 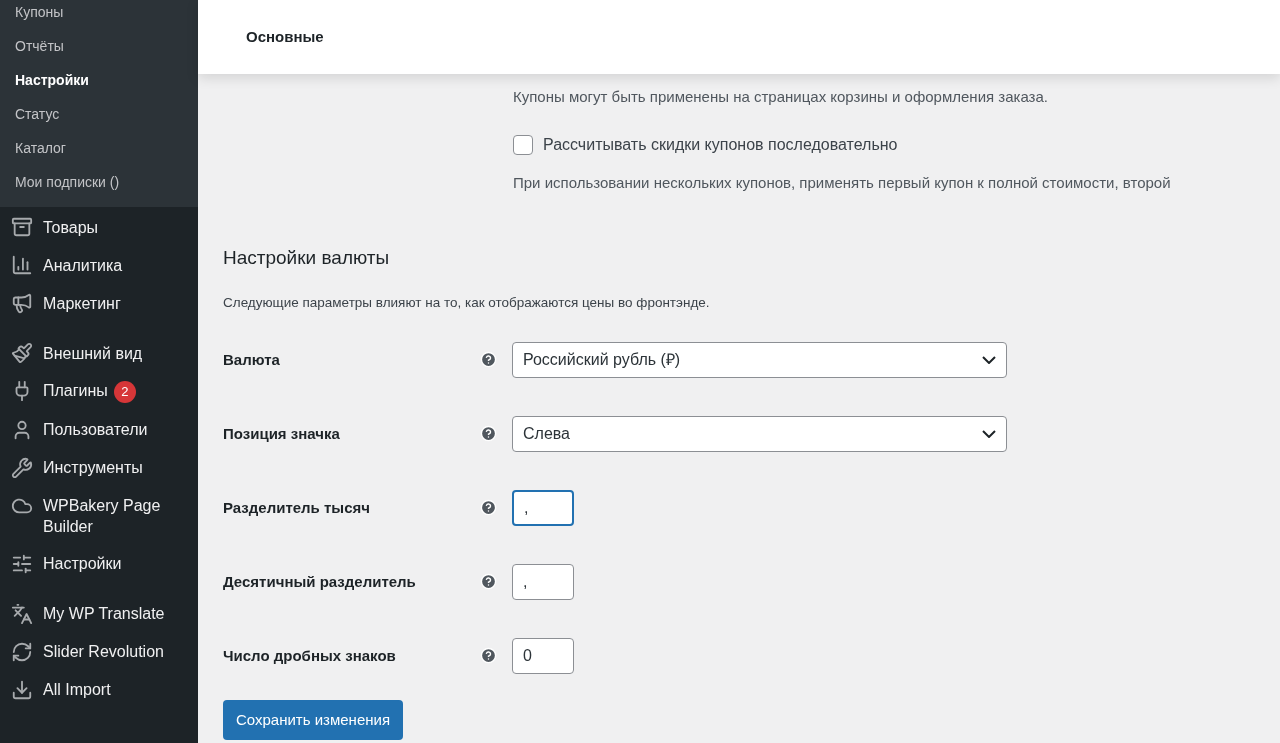 What do you see at coordinates (99, 651) in the screenshot?
I see `menu-item: Slider Revolution` at bounding box center [99, 651].